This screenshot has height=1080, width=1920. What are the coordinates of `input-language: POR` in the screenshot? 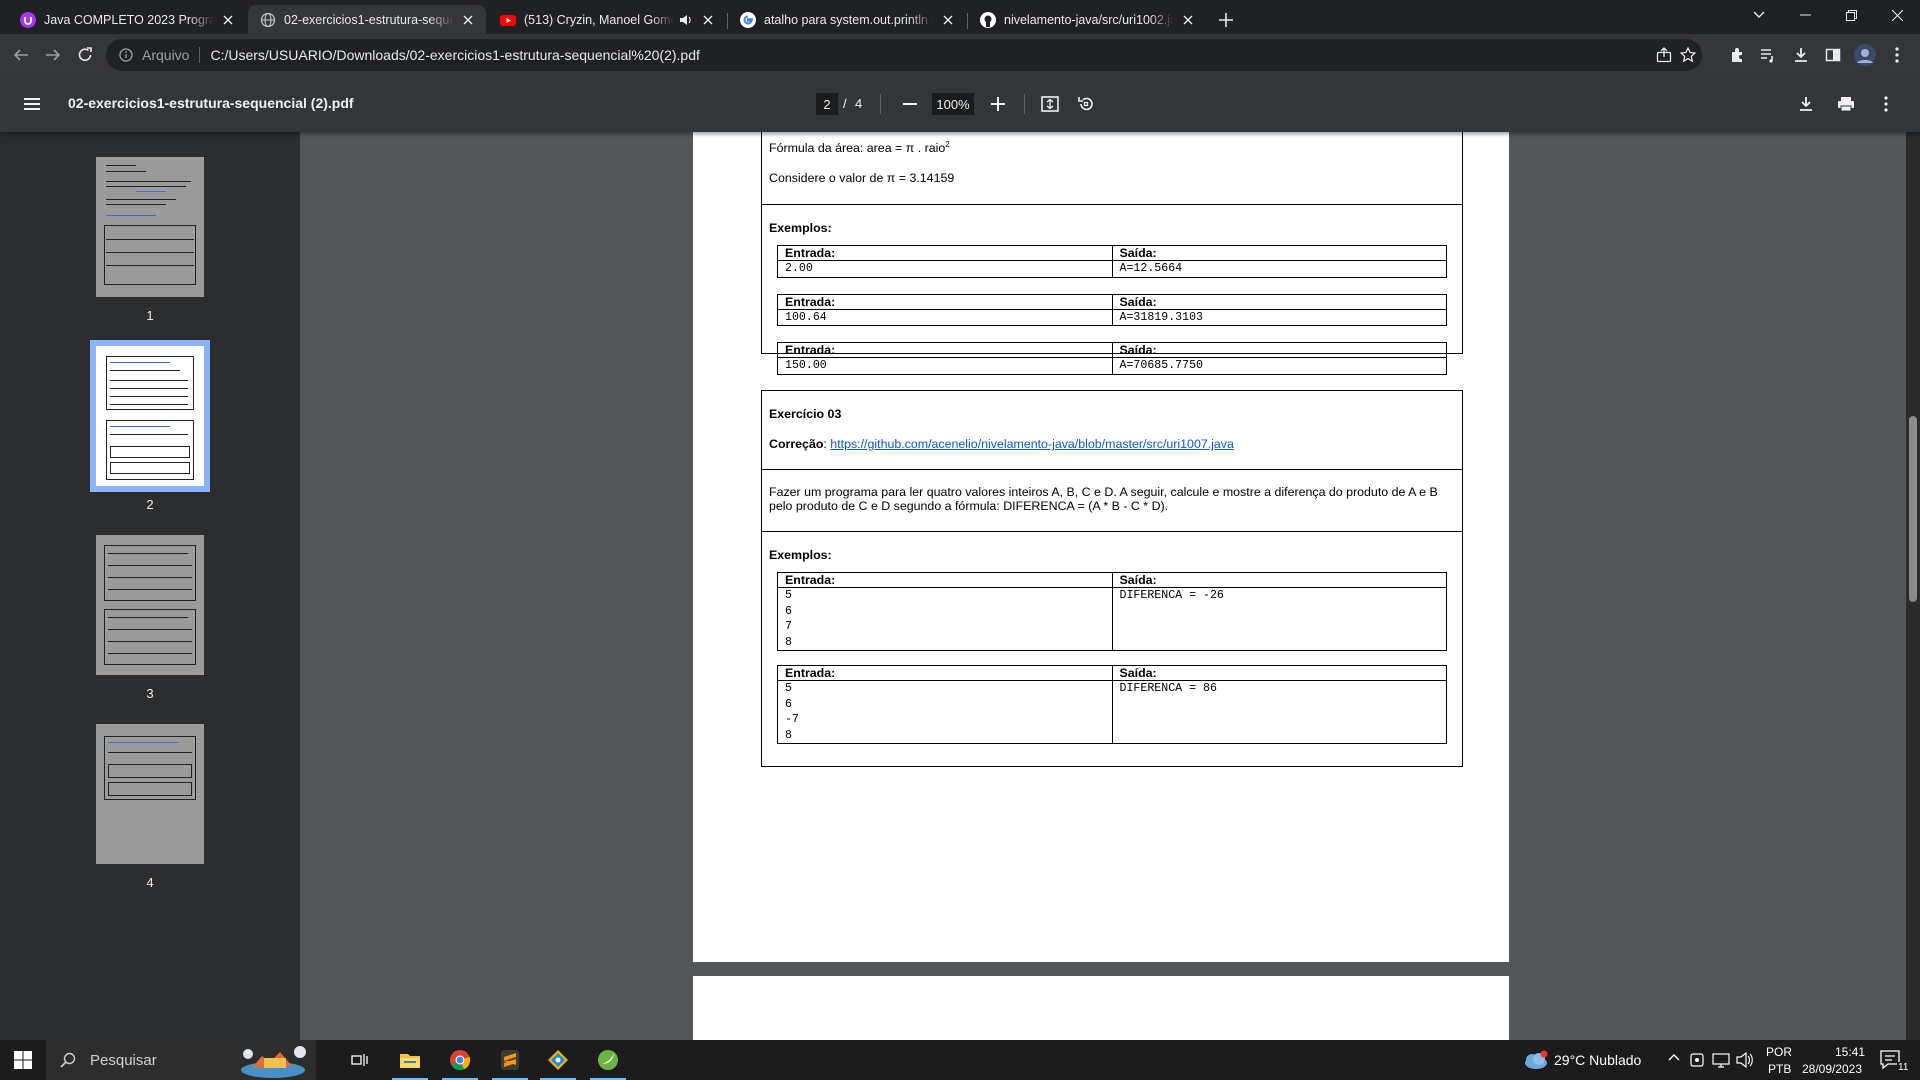 It's located at (1779, 1052).